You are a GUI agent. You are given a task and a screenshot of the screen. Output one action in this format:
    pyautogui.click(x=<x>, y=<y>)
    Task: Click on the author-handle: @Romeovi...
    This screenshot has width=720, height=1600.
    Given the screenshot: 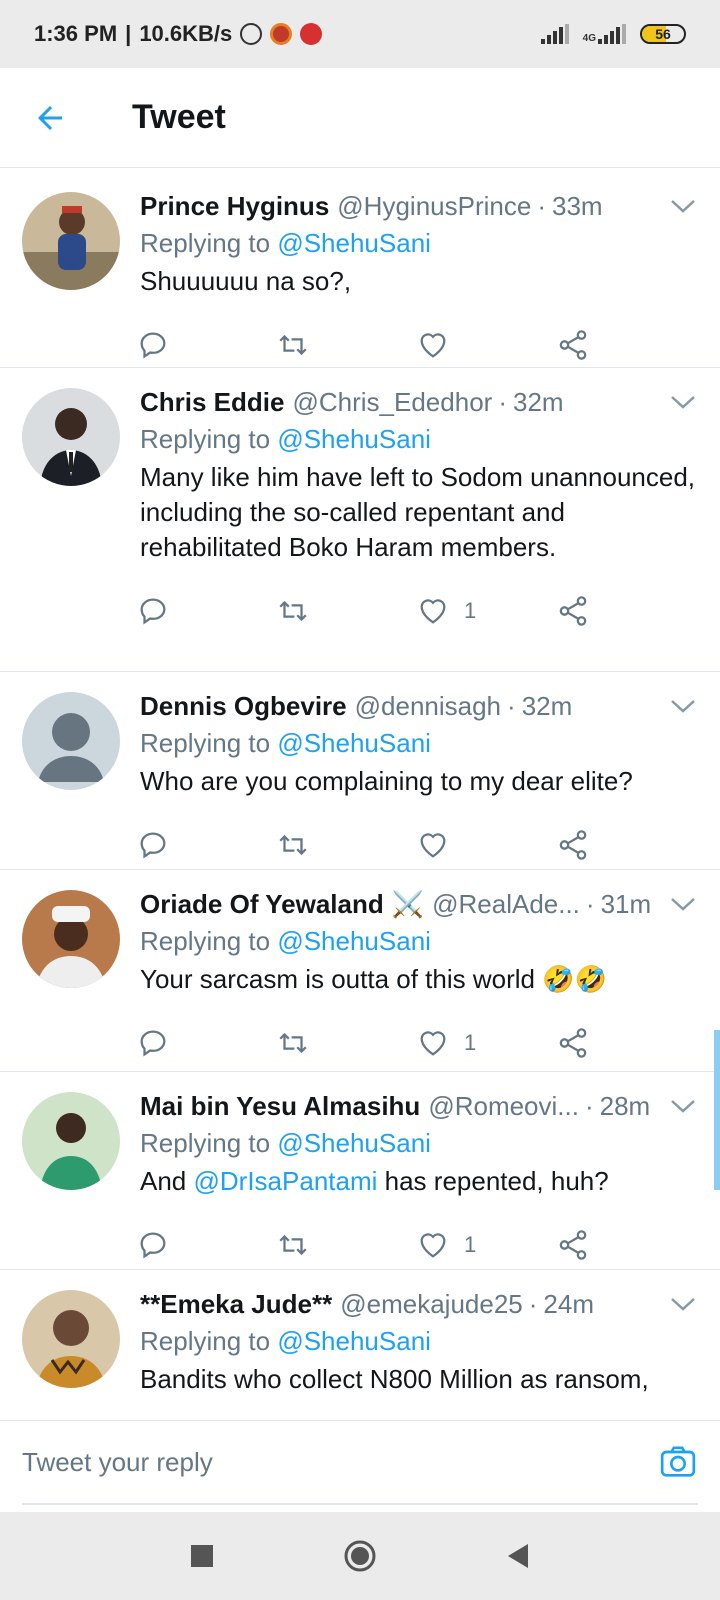 What is the action you would take?
    pyautogui.click(x=503, y=1106)
    